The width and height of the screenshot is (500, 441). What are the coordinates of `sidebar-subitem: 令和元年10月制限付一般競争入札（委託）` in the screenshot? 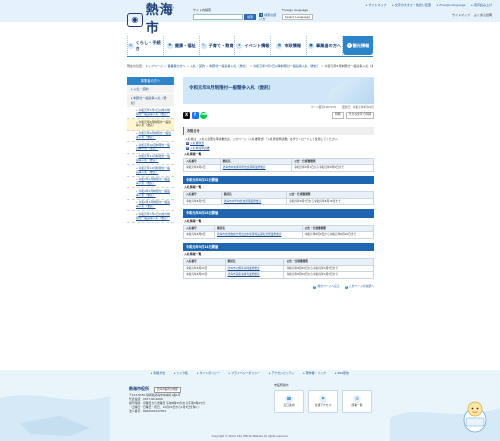 It's located at (150, 148).